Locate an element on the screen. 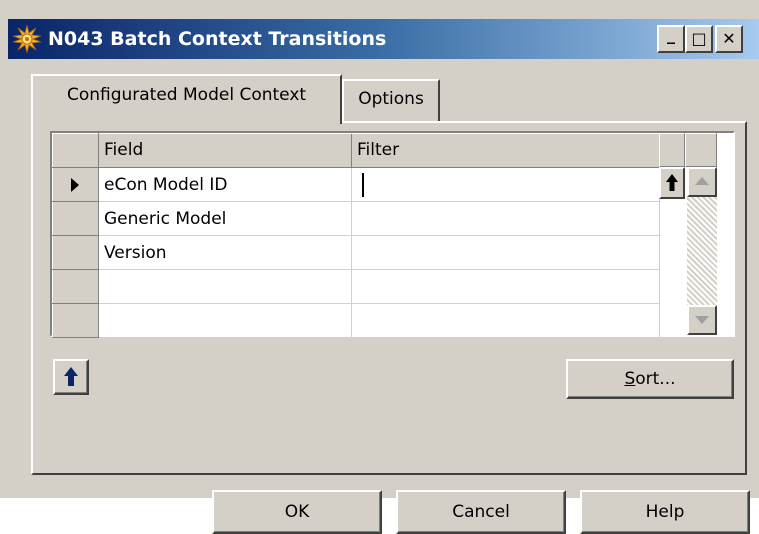 Image resolution: width=759 pixels, height=534 pixels. header-blank is located at coordinates (672, 150).